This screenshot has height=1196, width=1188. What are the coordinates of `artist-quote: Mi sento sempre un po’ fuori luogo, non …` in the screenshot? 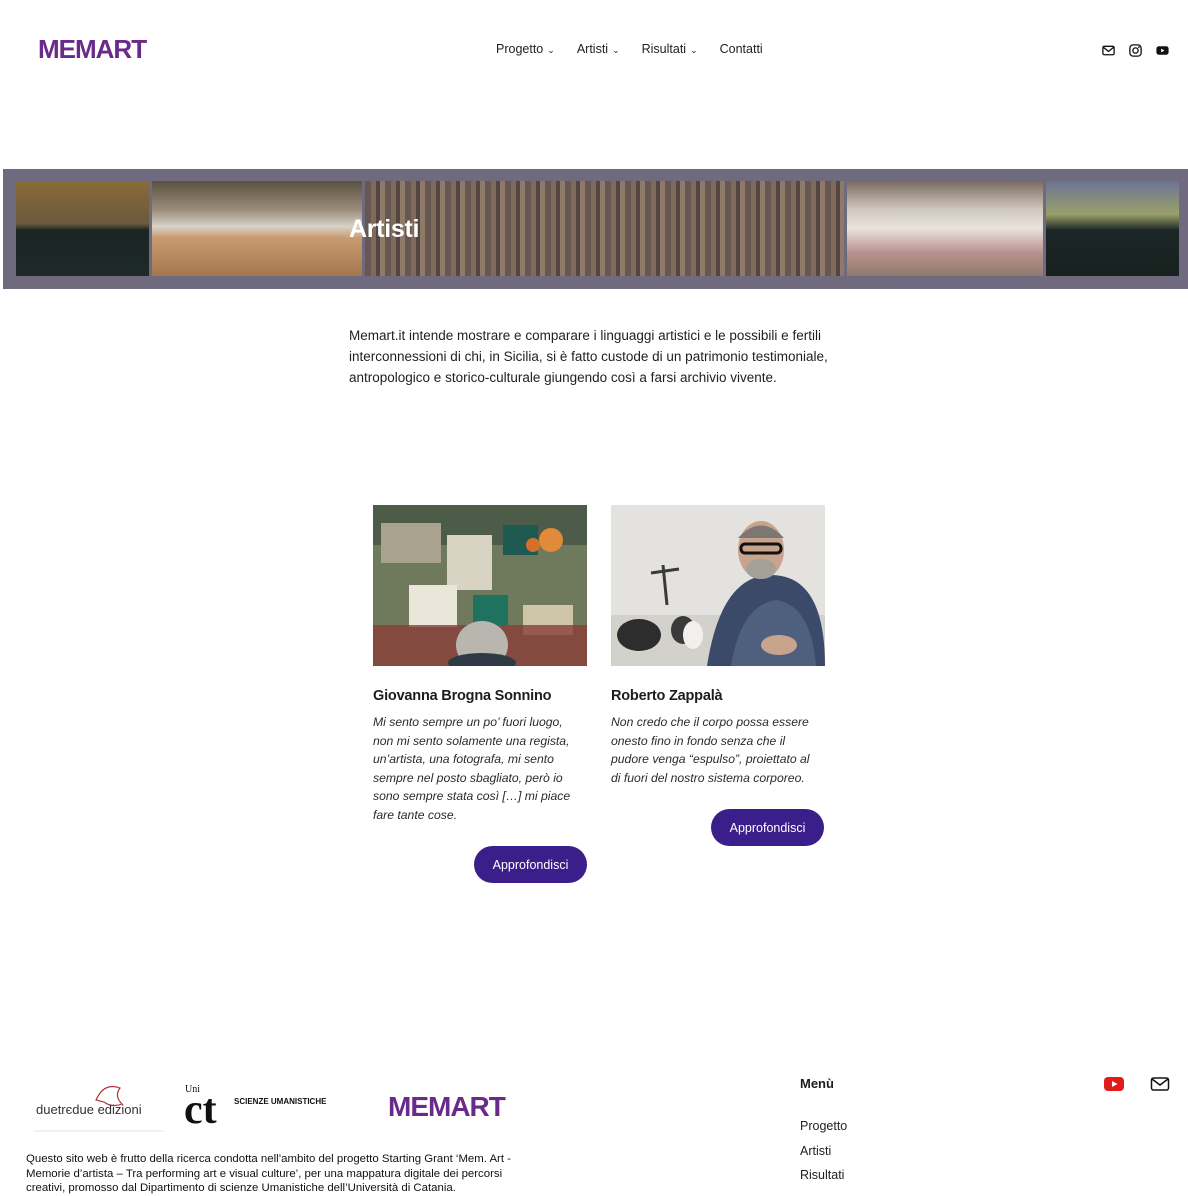 It's located at (472, 768).